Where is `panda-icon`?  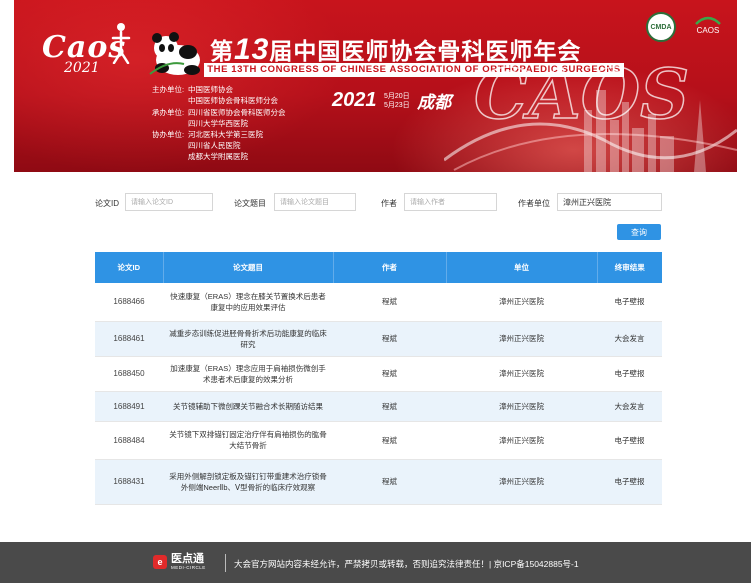 panda-icon is located at coordinates (174, 53).